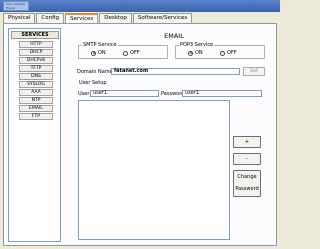 The image size is (320, 249). I want to click on domain-name-input: fatanet.com, so click(175, 71).